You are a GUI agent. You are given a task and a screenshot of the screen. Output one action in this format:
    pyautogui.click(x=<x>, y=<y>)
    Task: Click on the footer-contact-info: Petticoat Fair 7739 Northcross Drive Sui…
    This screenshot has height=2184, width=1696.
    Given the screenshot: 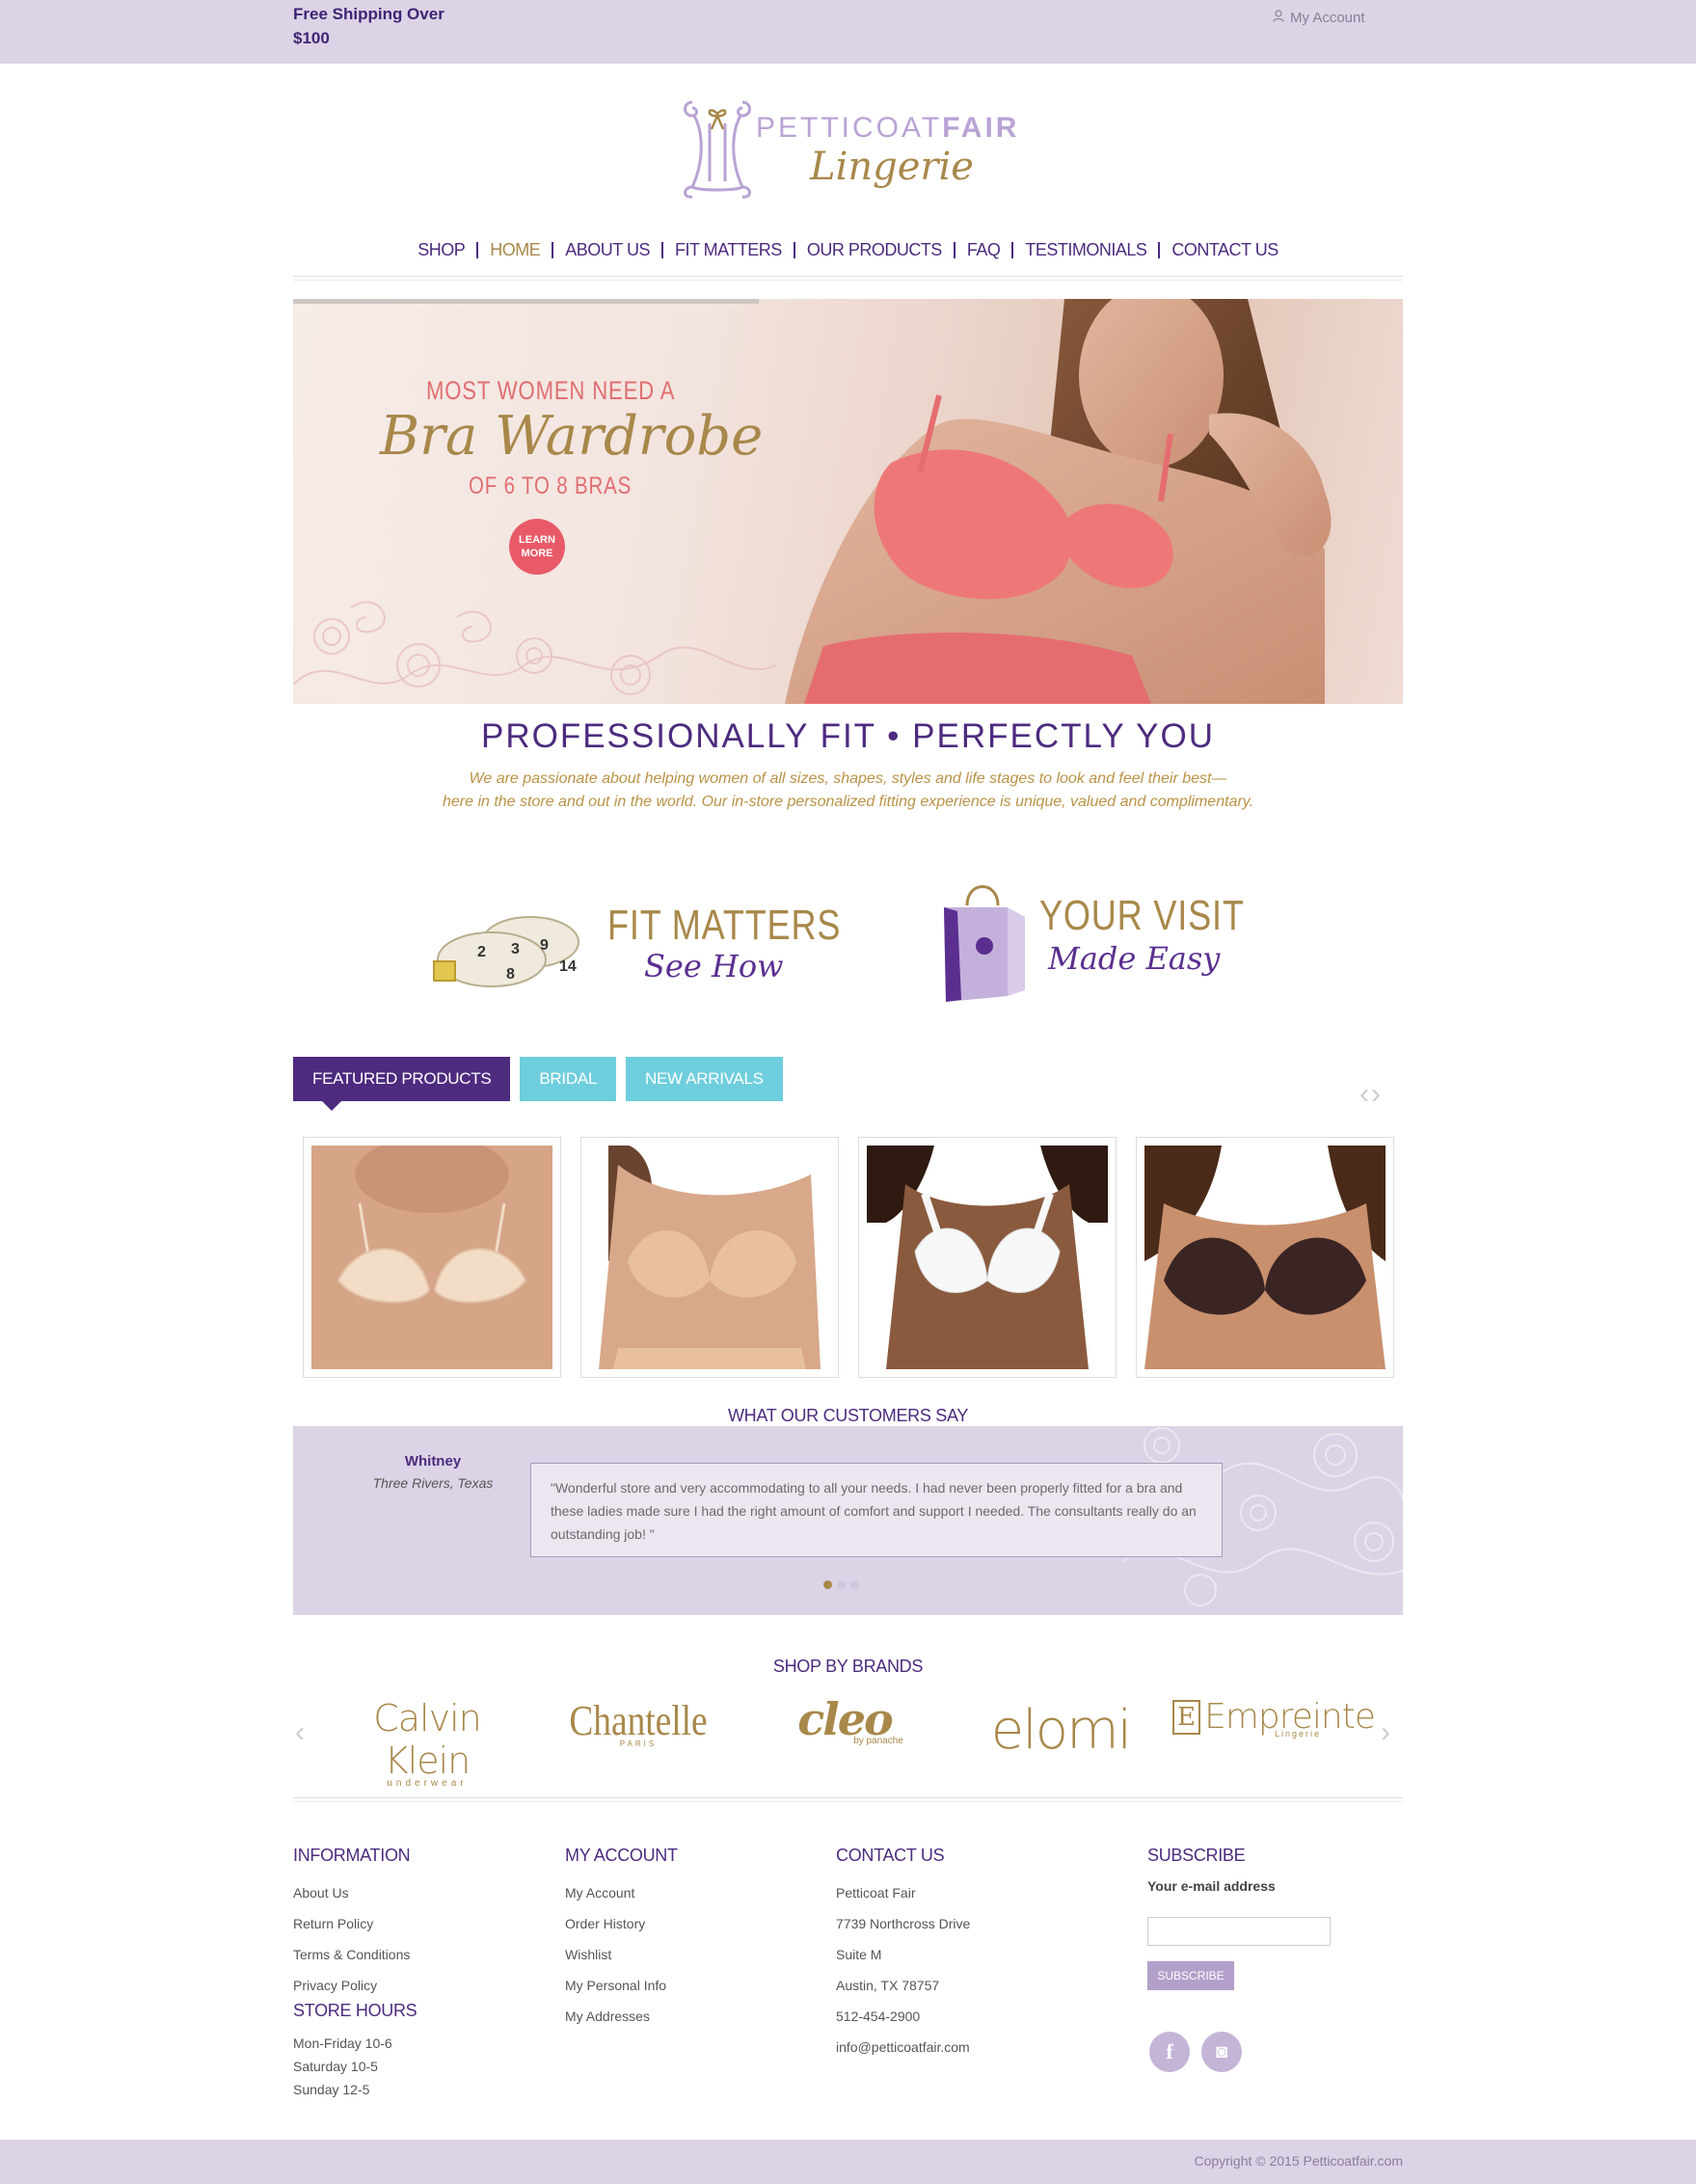 What is the action you would take?
    pyautogui.click(x=903, y=1975)
    